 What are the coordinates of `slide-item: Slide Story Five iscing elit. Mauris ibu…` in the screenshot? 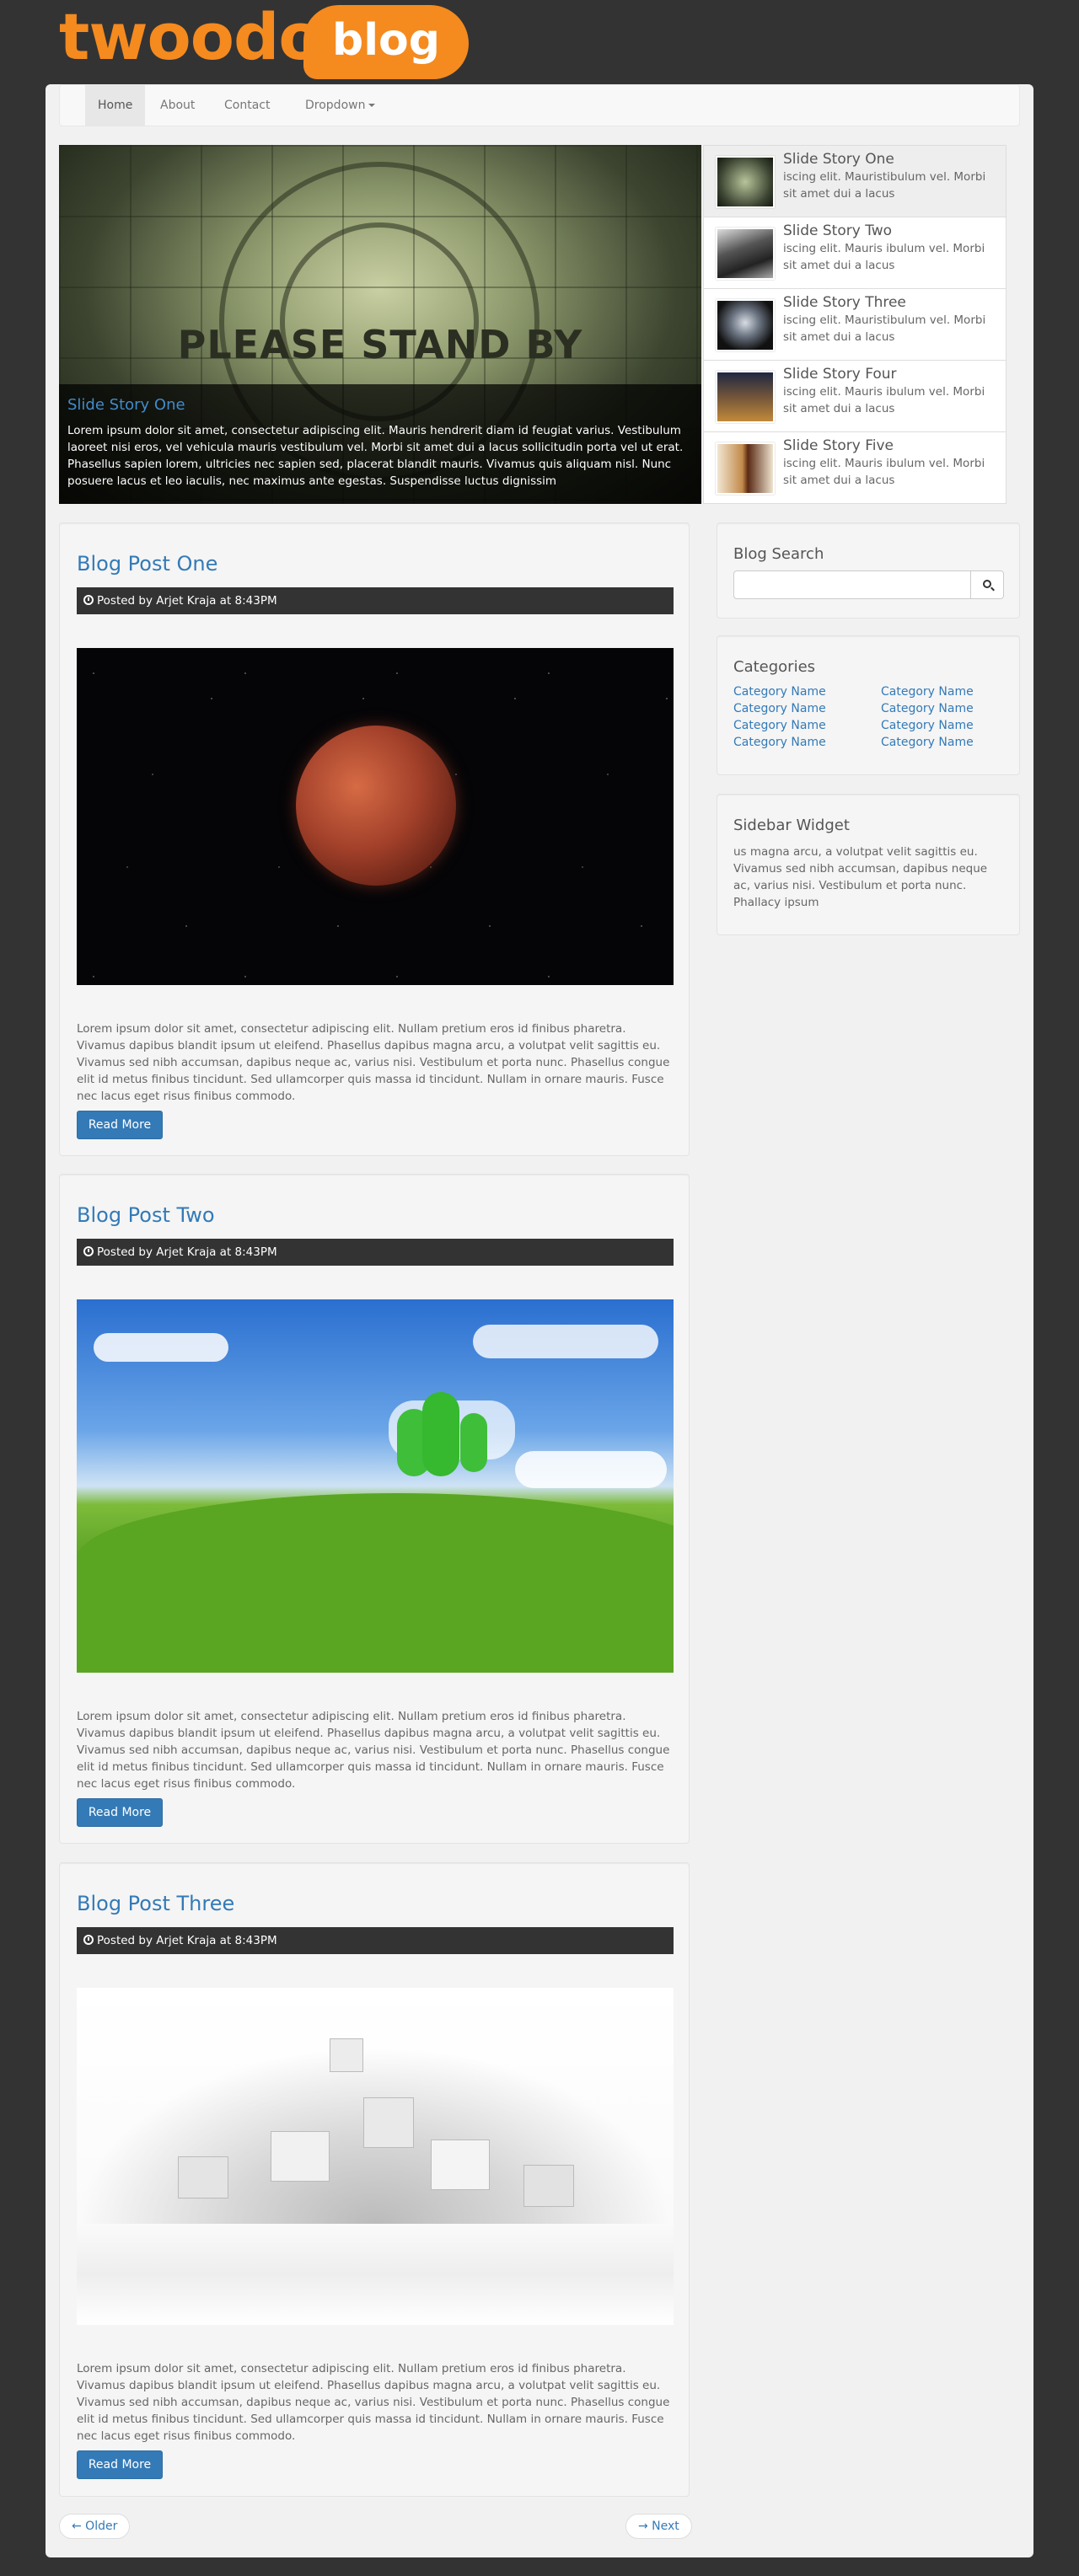 It's located at (855, 468).